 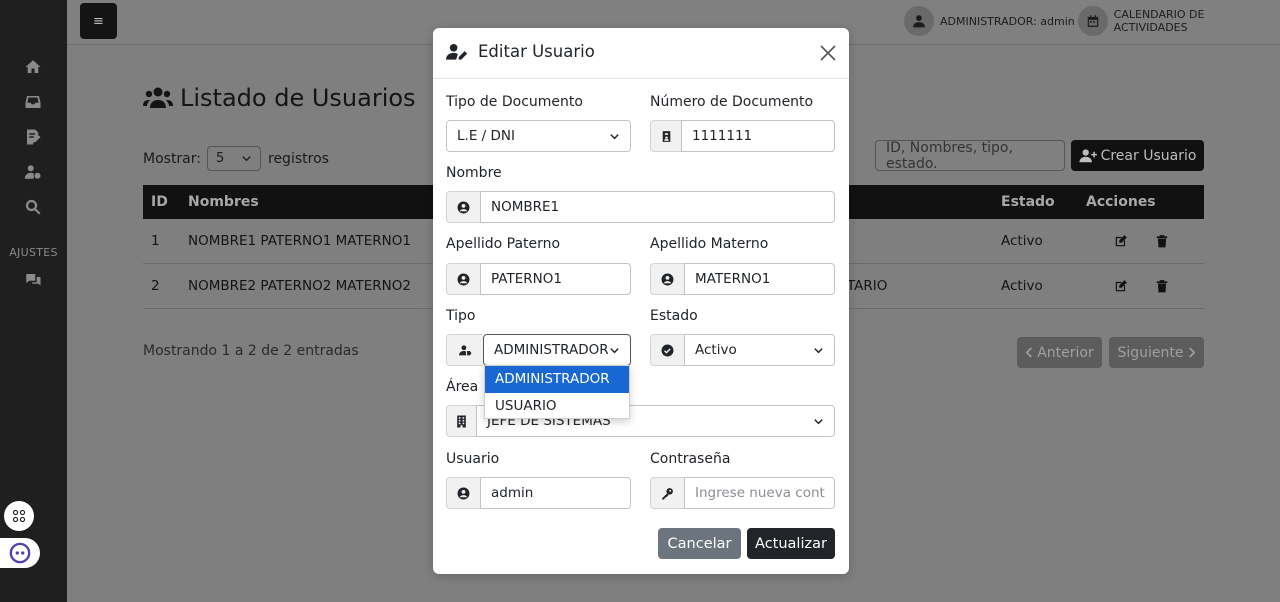 I want to click on maternal-surname-group: MATERNO1, so click(x=742, y=279).